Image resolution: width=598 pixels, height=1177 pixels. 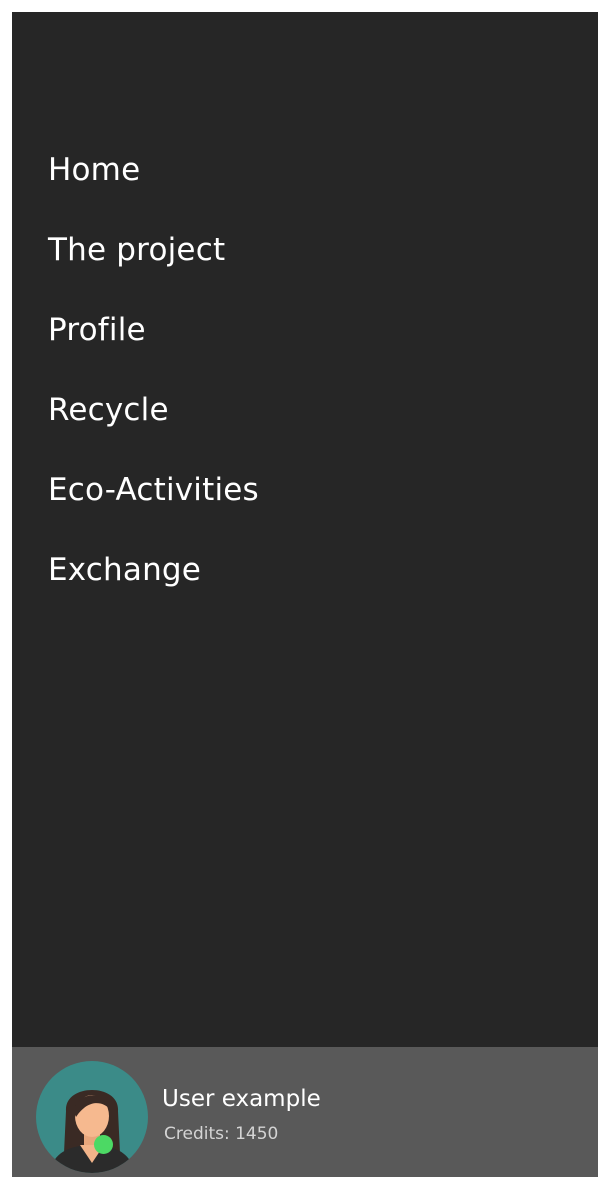 What do you see at coordinates (153, 350) in the screenshot?
I see `nav-item-profile: Profile` at bounding box center [153, 350].